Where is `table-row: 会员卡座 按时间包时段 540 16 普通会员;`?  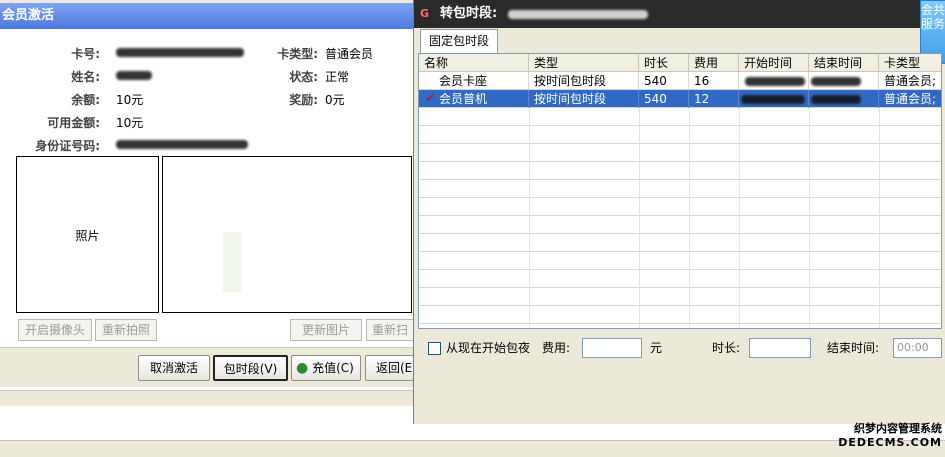 table-row: 会员卡座 按时间包时段 540 16 普通会员; is located at coordinates (680, 81).